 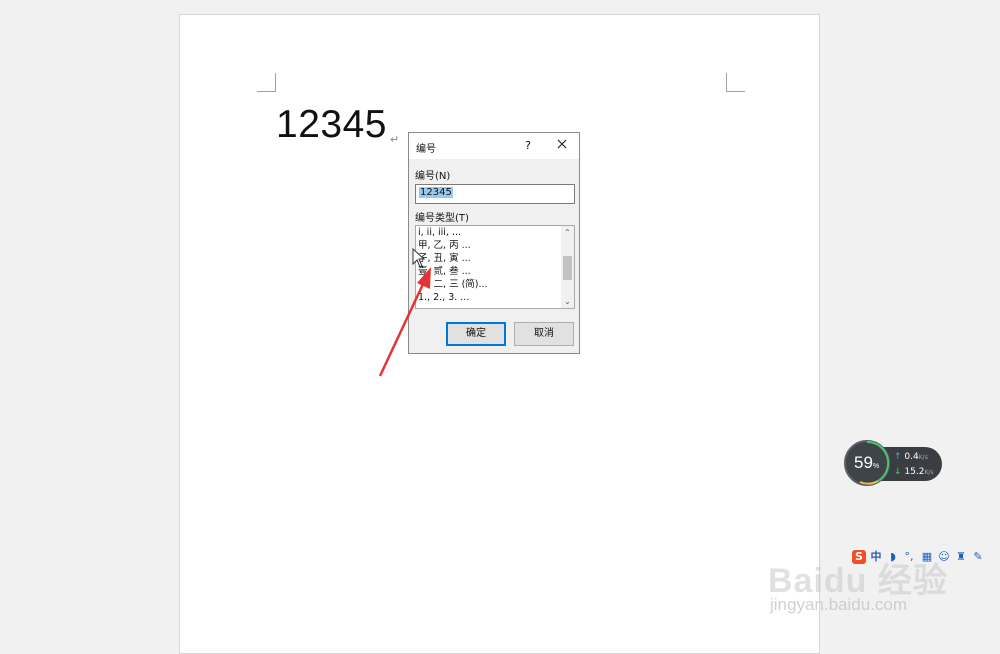 What do you see at coordinates (898, 457) in the screenshot?
I see `upload-arrow-icon: ↑` at bounding box center [898, 457].